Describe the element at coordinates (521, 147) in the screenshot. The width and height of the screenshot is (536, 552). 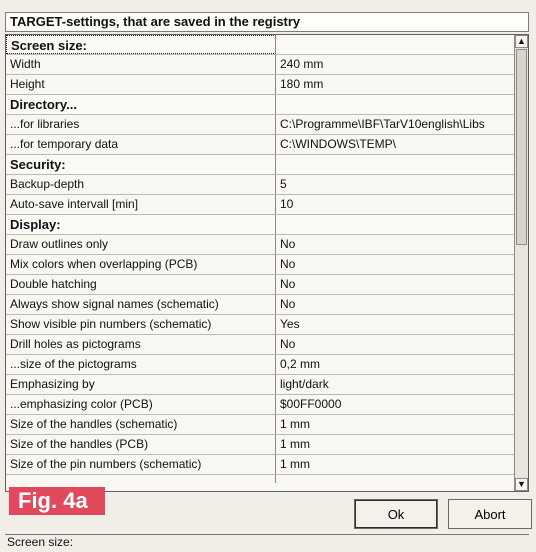
I see `scroll-thumb` at that location.